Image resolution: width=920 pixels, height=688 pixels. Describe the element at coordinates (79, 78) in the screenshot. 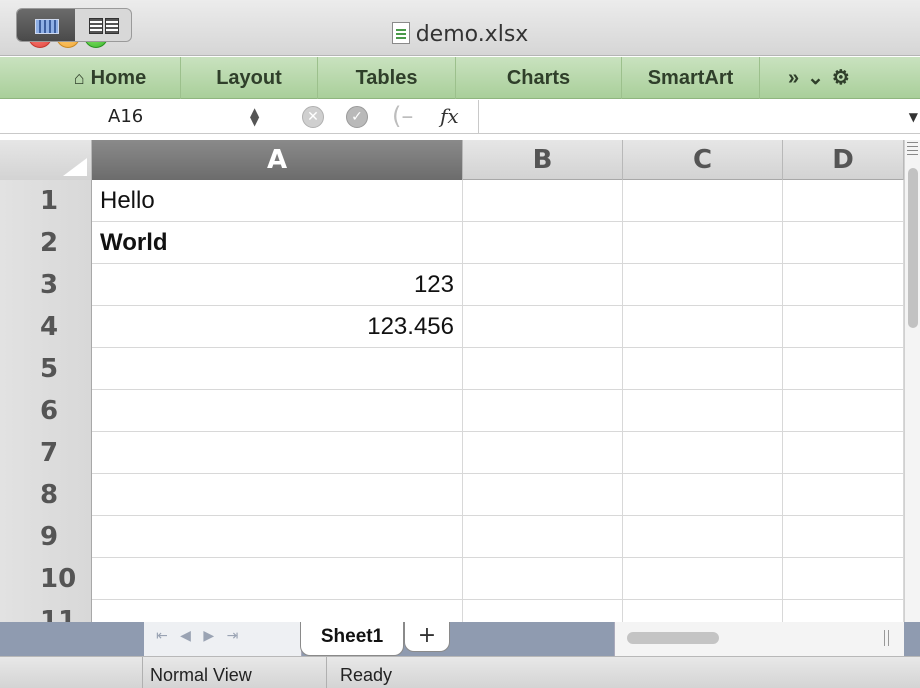

I see `home-icon: ⌂` at that location.